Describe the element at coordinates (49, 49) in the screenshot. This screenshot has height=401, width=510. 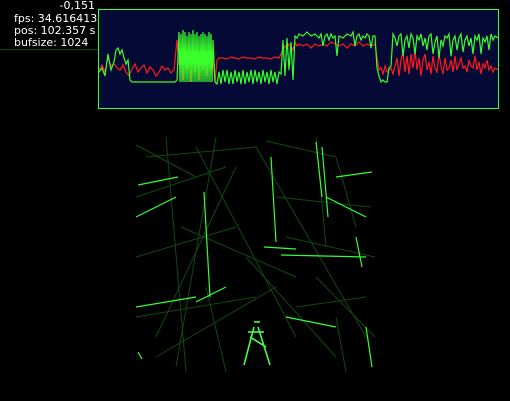
I see `zero-level-line` at that location.